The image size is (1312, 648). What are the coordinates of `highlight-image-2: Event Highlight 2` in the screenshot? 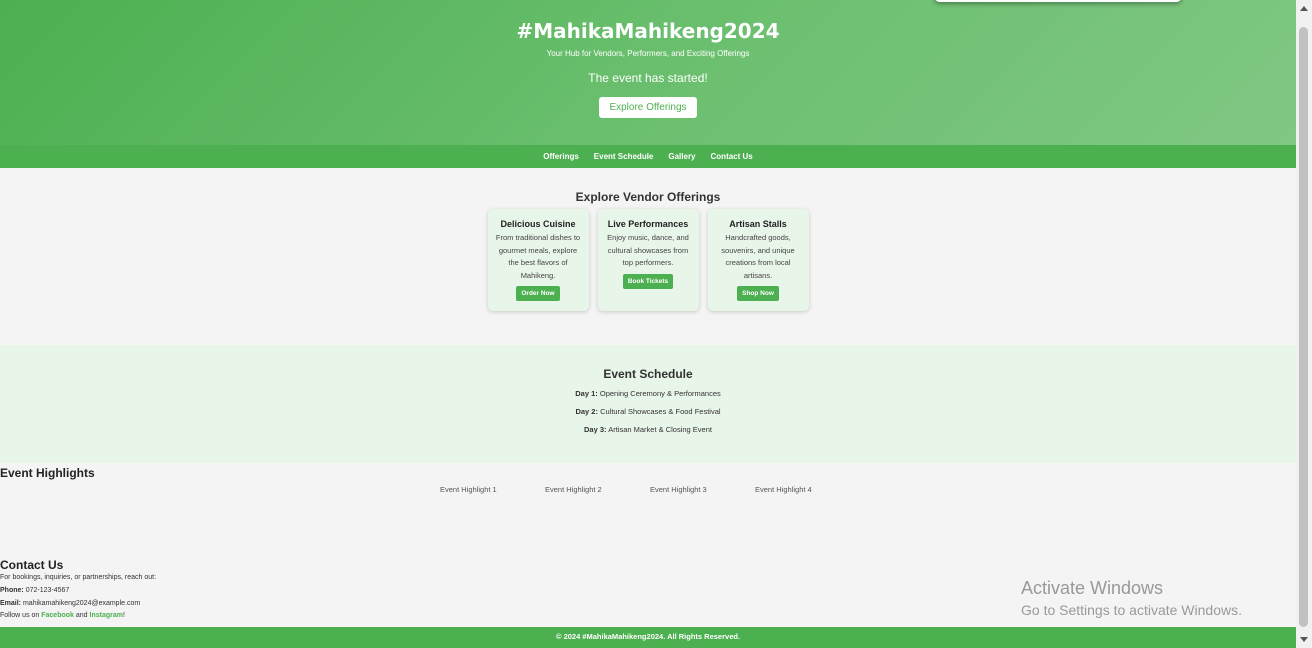 It's located at (597, 489).